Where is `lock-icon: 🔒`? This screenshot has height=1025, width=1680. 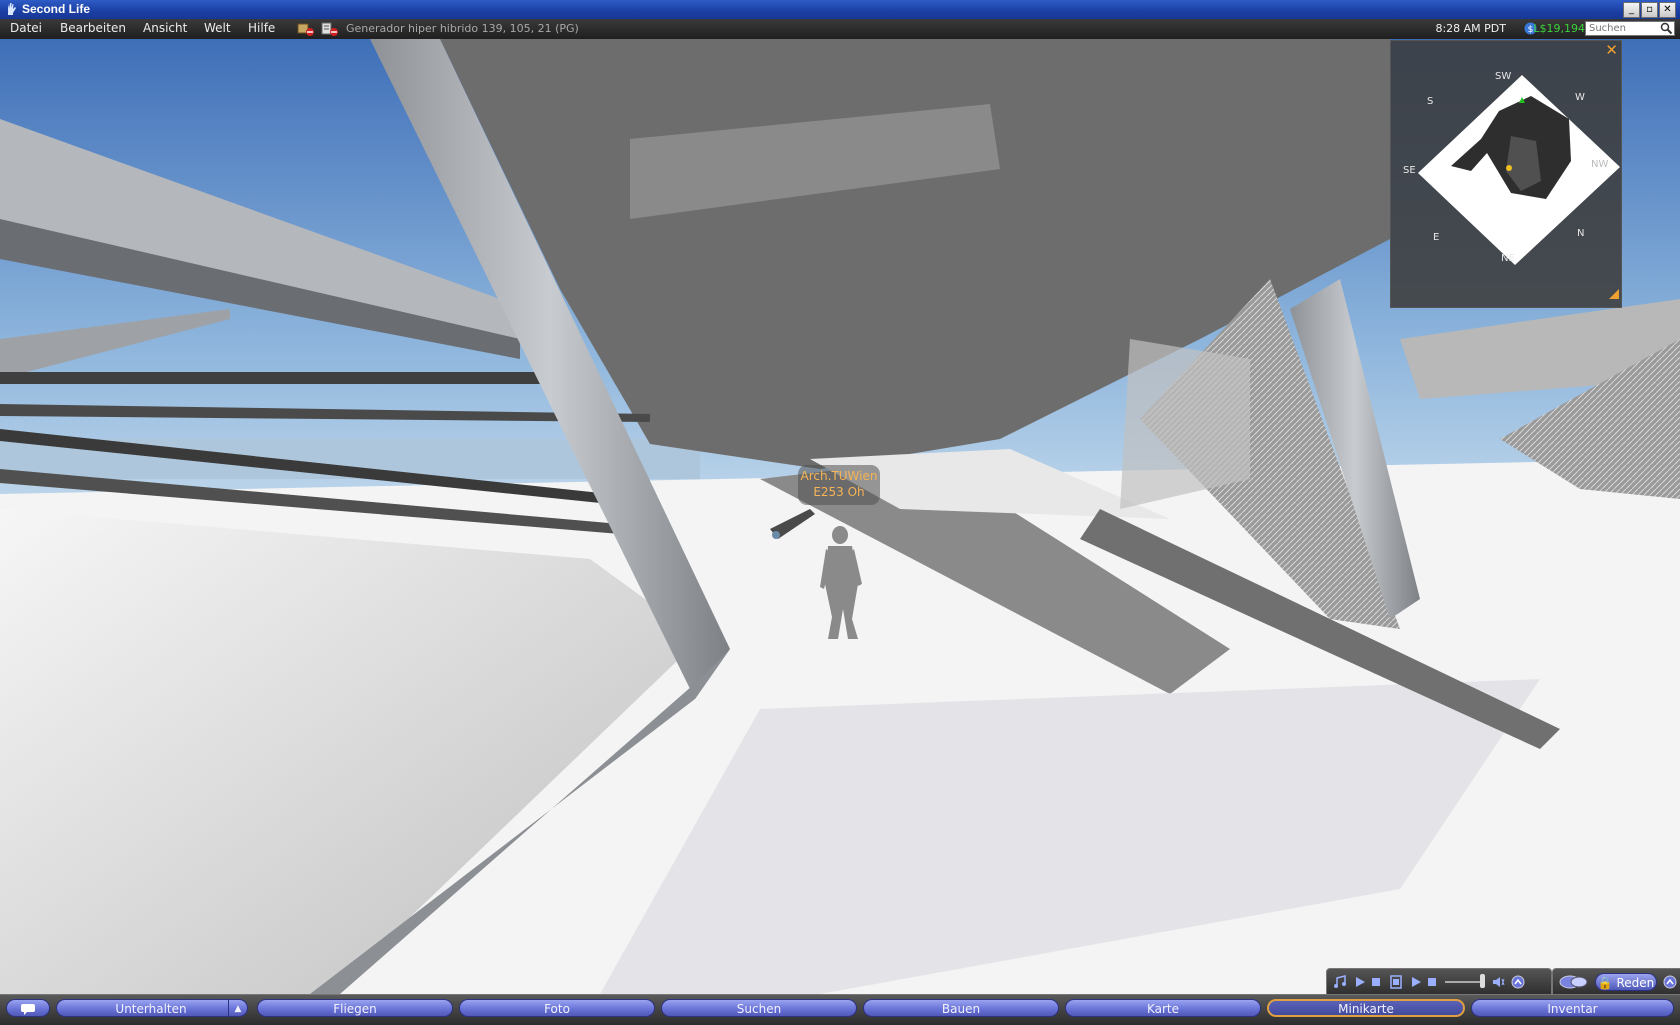
lock-icon: 🔒 is located at coordinates (1605, 983).